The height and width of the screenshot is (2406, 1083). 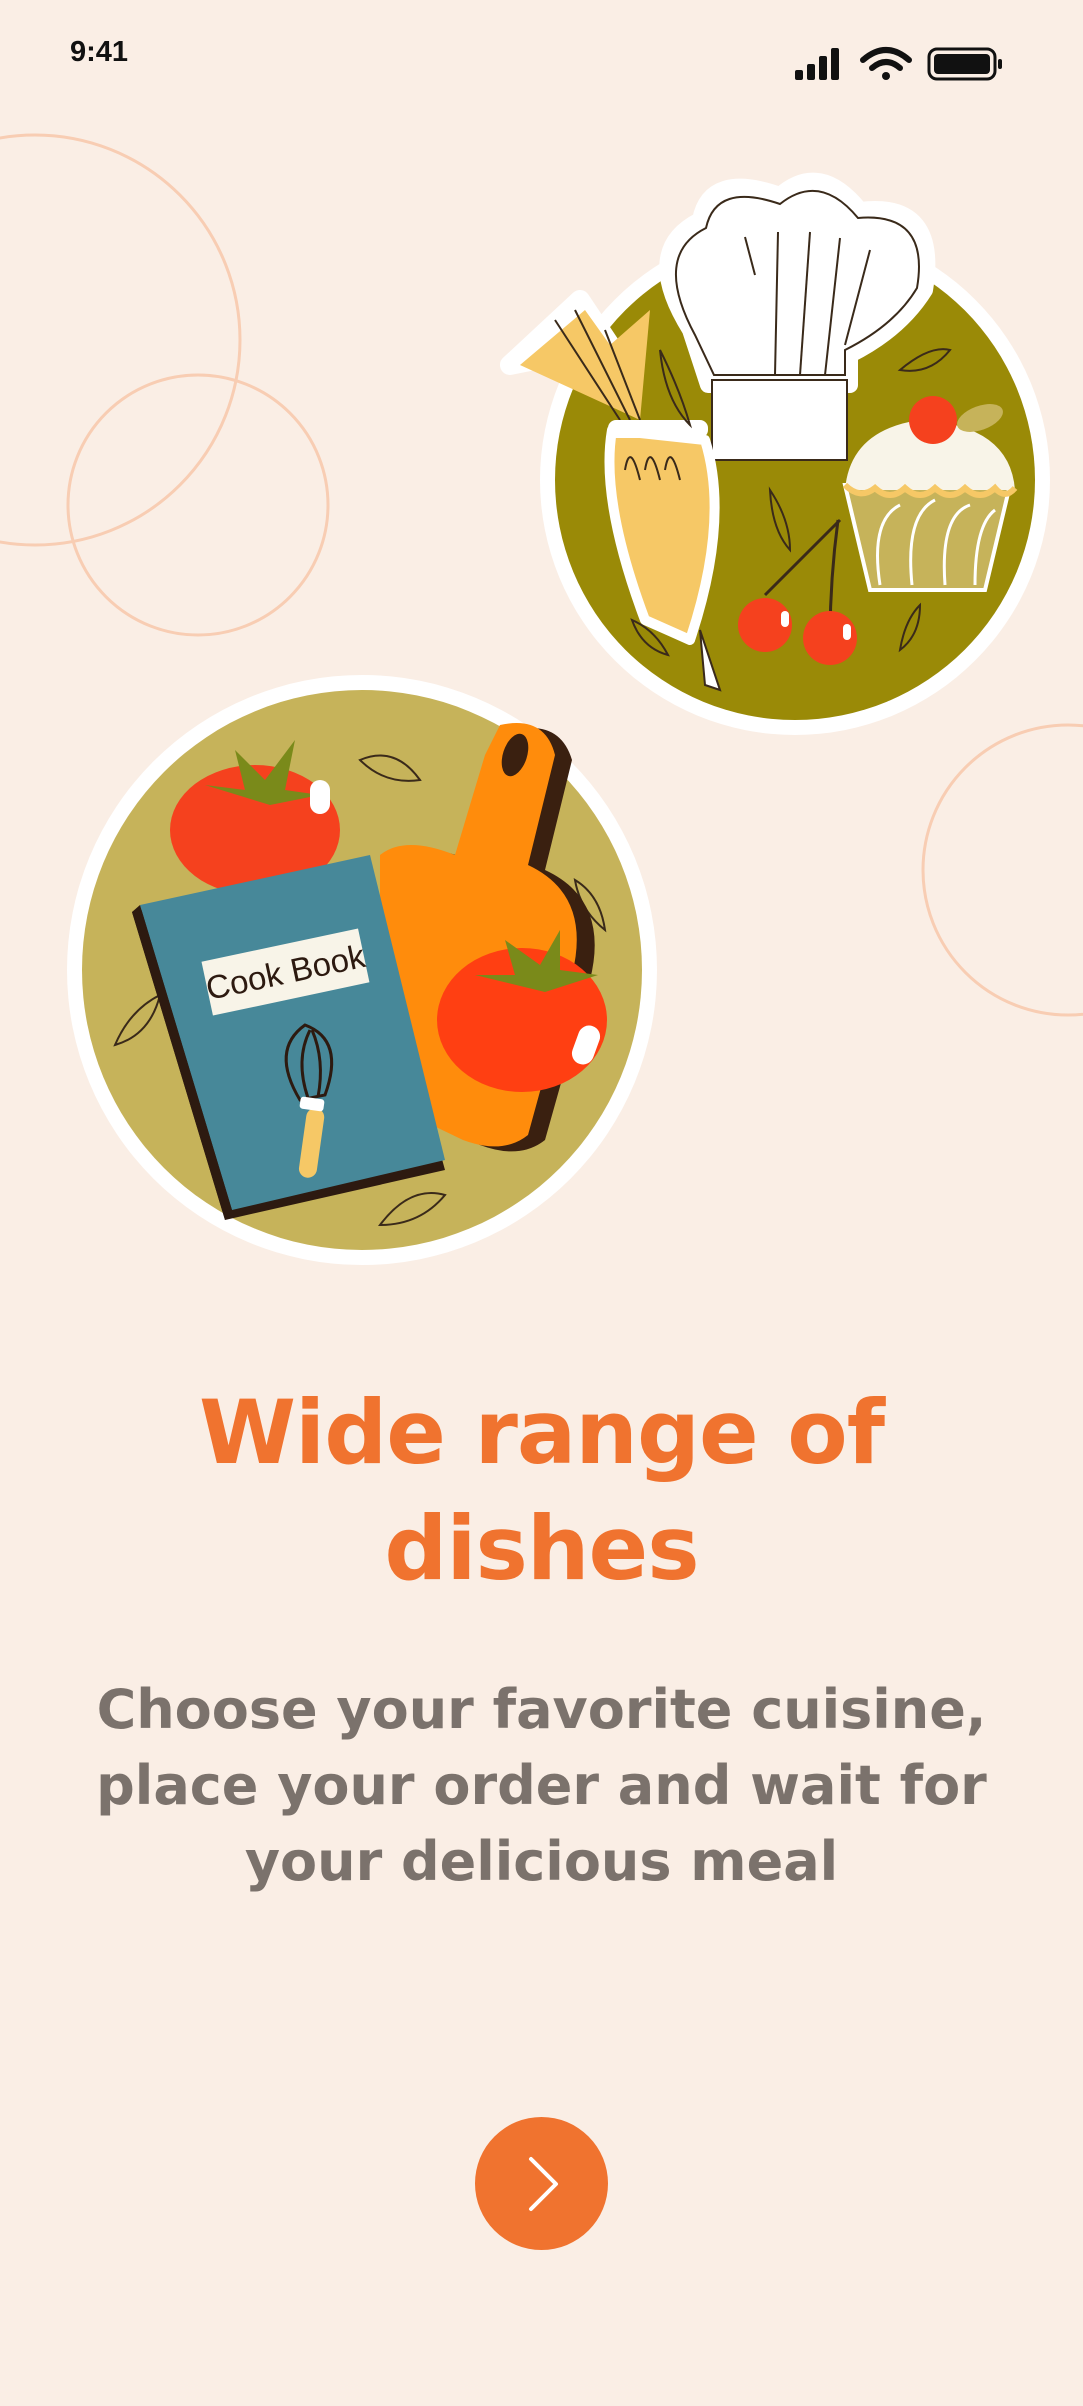 What do you see at coordinates (541, 1490) in the screenshot?
I see `onboarding-headline: Wide range of dishes` at bounding box center [541, 1490].